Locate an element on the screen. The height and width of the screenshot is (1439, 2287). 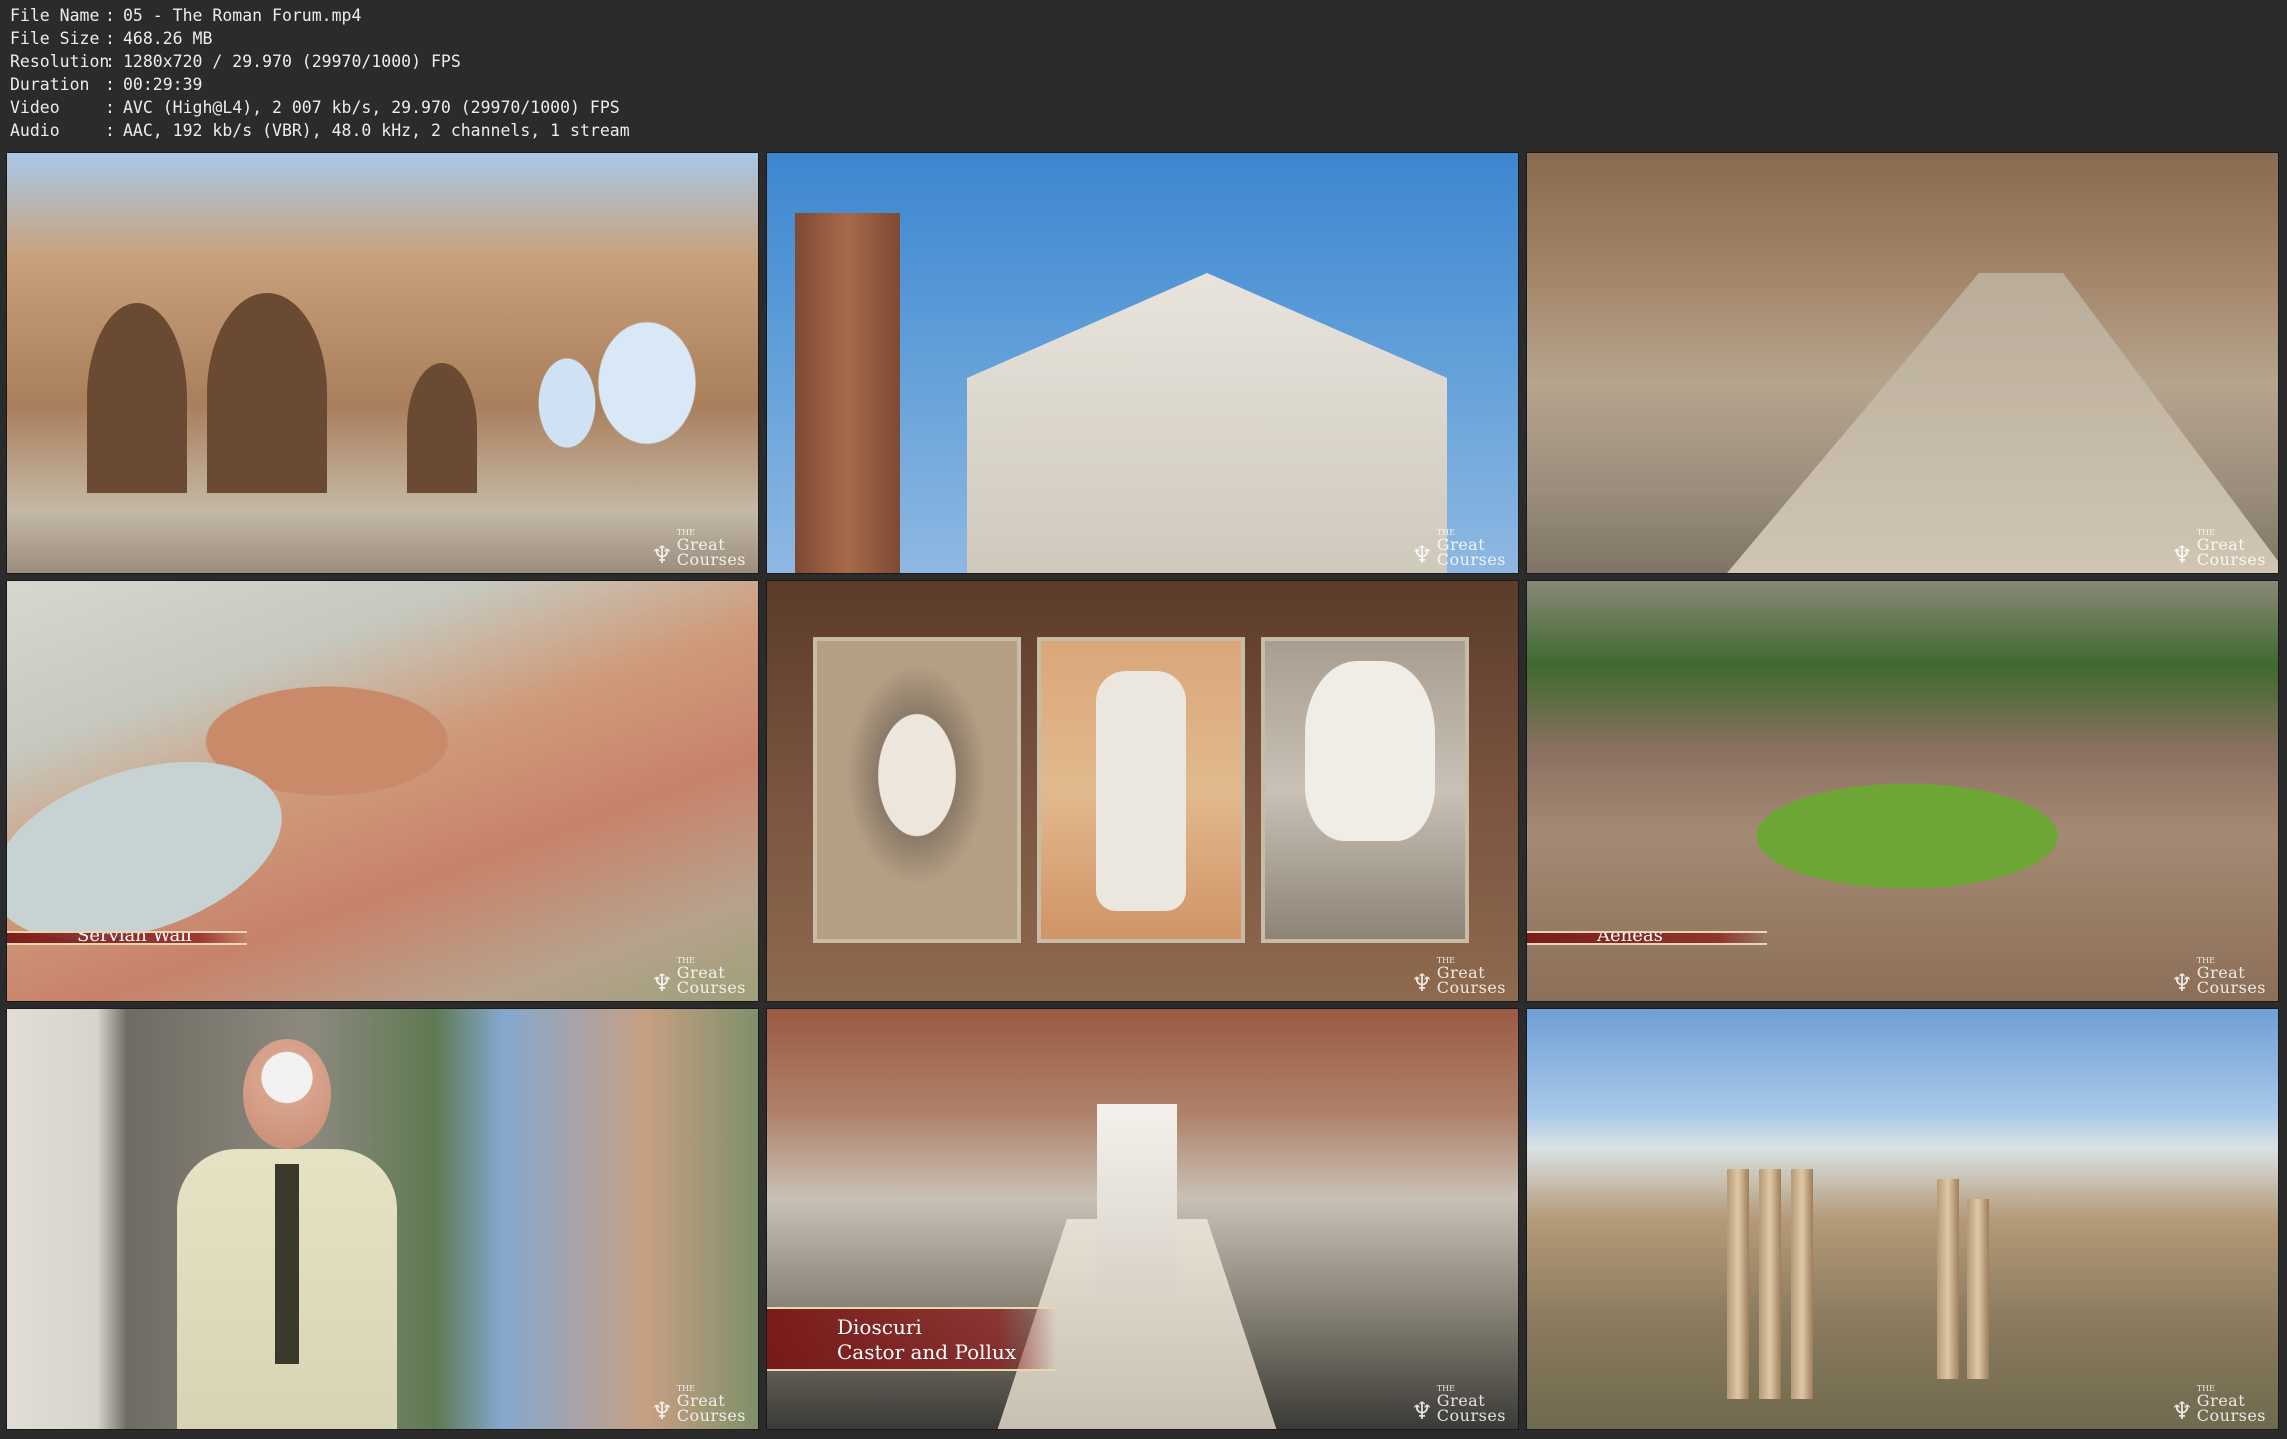
caption-dioscuri: Dioscuri Castor and Pollux is located at coordinates (912, 1339).